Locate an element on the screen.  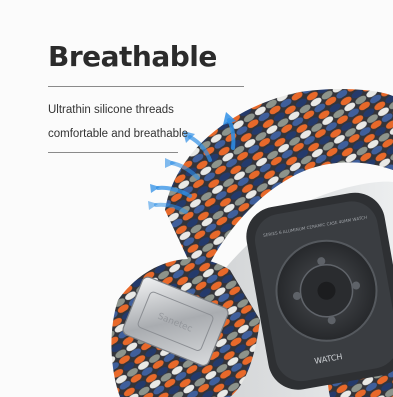
divider-bottom is located at coordinates (113, 152).